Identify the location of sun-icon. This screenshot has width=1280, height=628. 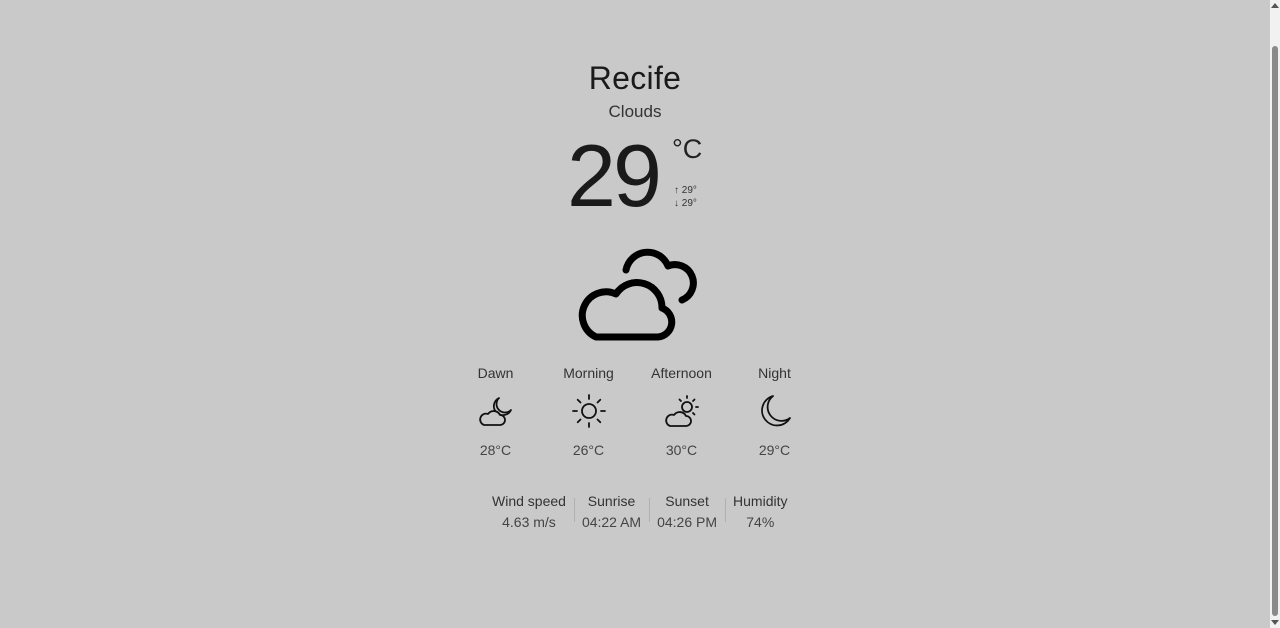
(588, 411).